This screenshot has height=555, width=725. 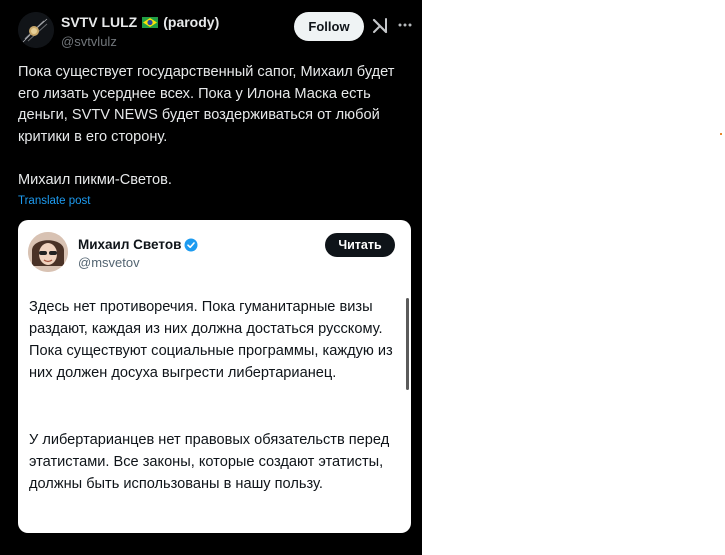 What do you see at coordinates (36, 30) in the screenshot?
I see `author-avatar` at bounding box center [36, 30].